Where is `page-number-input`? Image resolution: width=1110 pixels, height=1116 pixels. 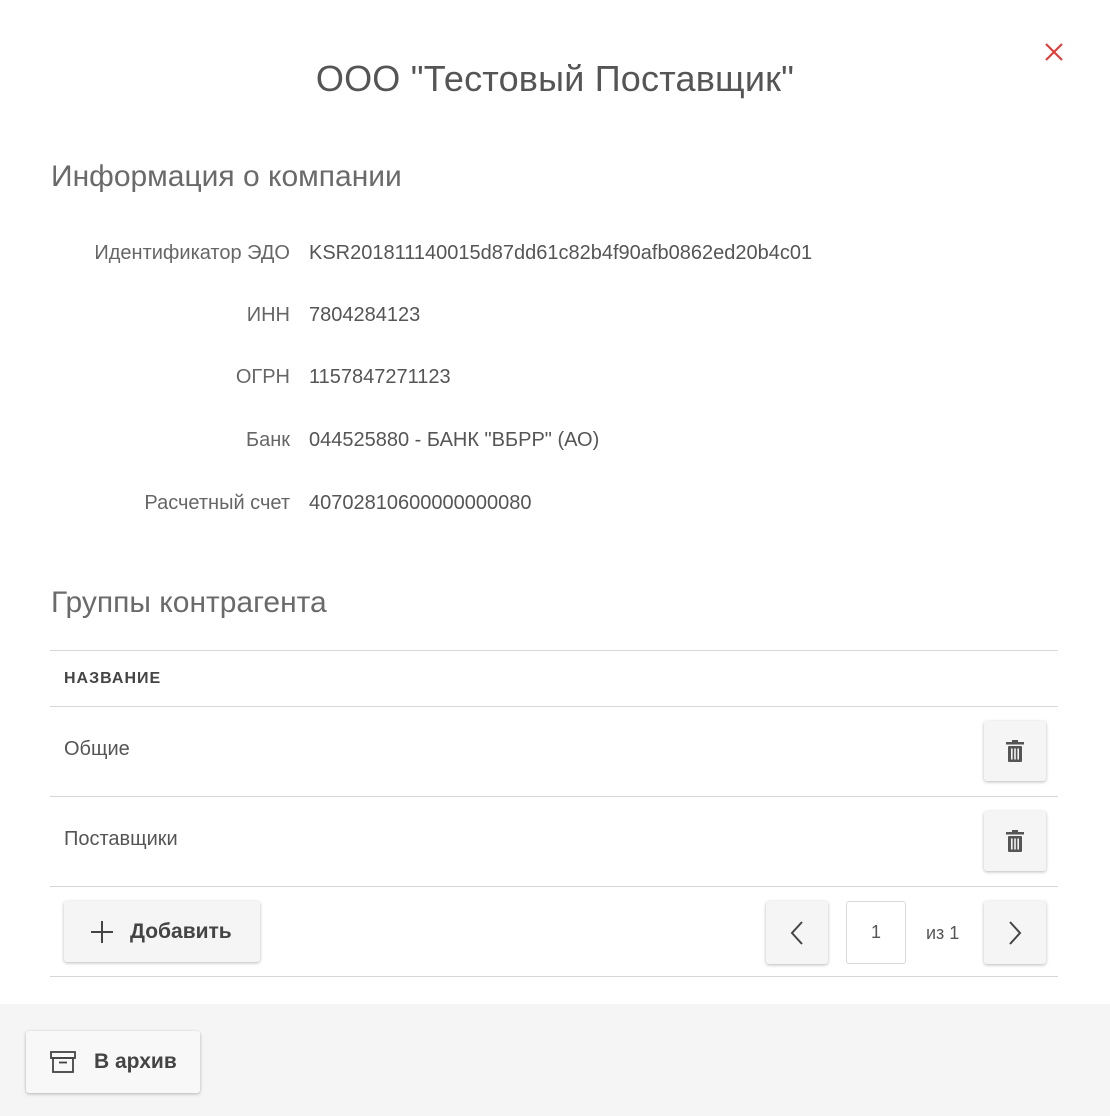
page-number-input is located at coordinates (876, 932).